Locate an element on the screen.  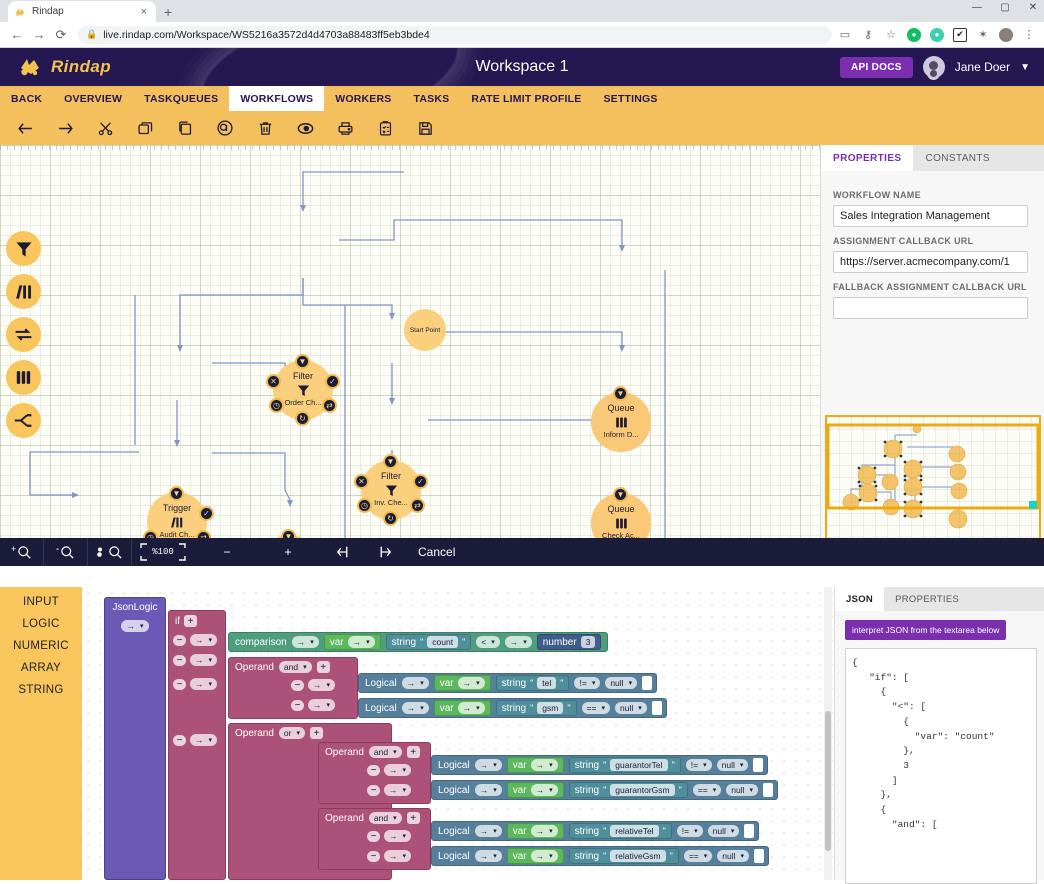
interpret-json-button: interpret JSON from the textarea below is located at coordinates (926, 630).